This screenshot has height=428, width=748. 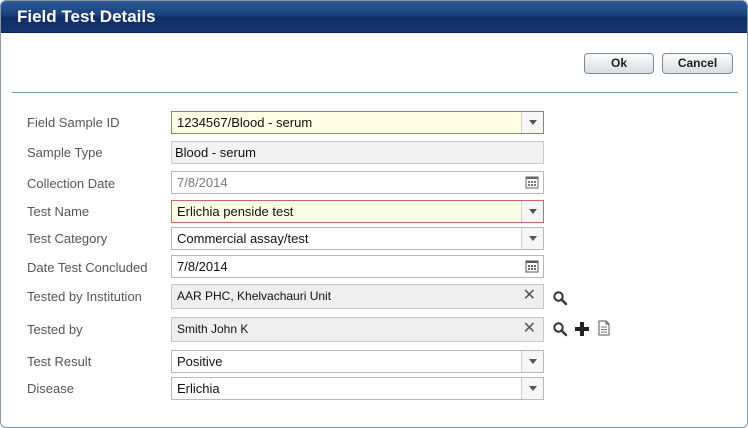 What do you see at coordinates (58, 211) in the screenshot?
I see `test-name-label: Test Name` at bounding box center [58, 211].